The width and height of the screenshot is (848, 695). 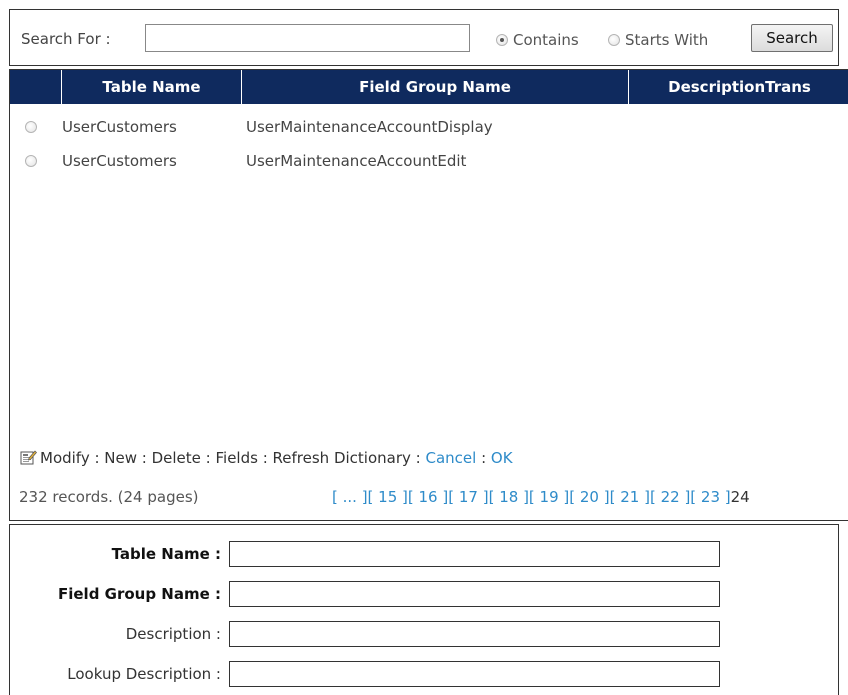 I want to click on contains-label: Contains, so click(x=546, y=39).